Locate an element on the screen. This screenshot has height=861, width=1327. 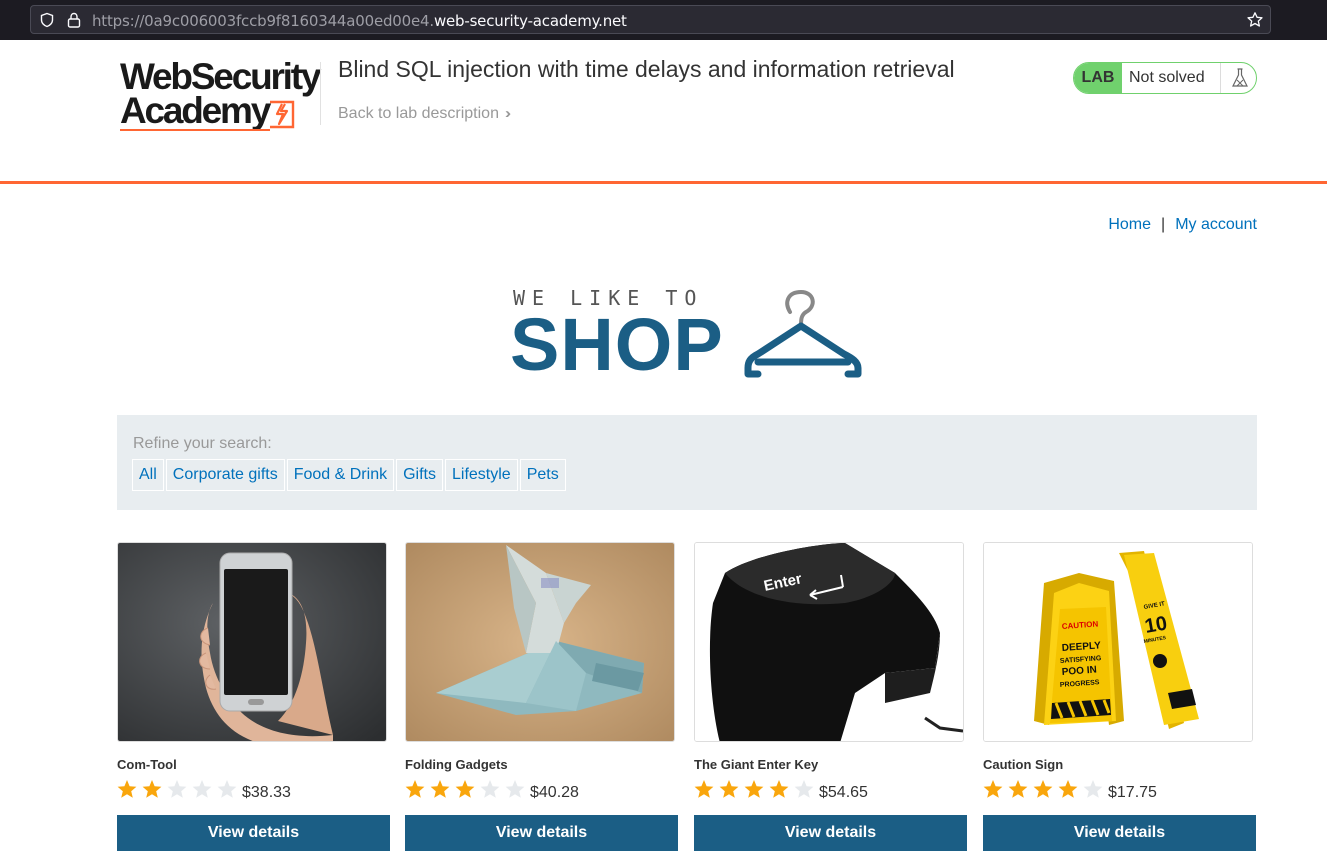
product-image-origami is located at coordinates (540, 642).